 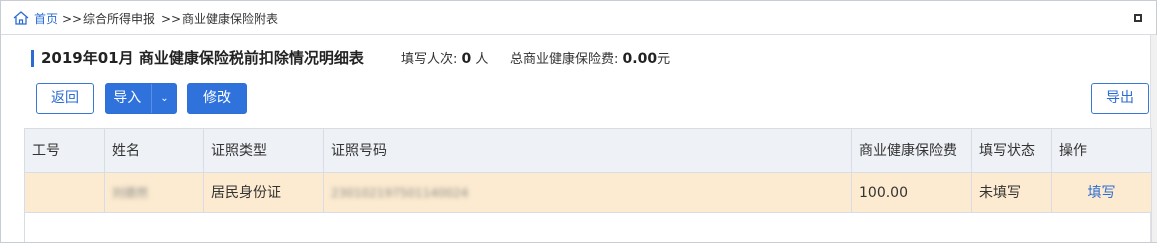 What do you see at coordinates (664, 59) in the screenshot?
I see `total-premium-unit: 元` at bounding box center [664, 59].